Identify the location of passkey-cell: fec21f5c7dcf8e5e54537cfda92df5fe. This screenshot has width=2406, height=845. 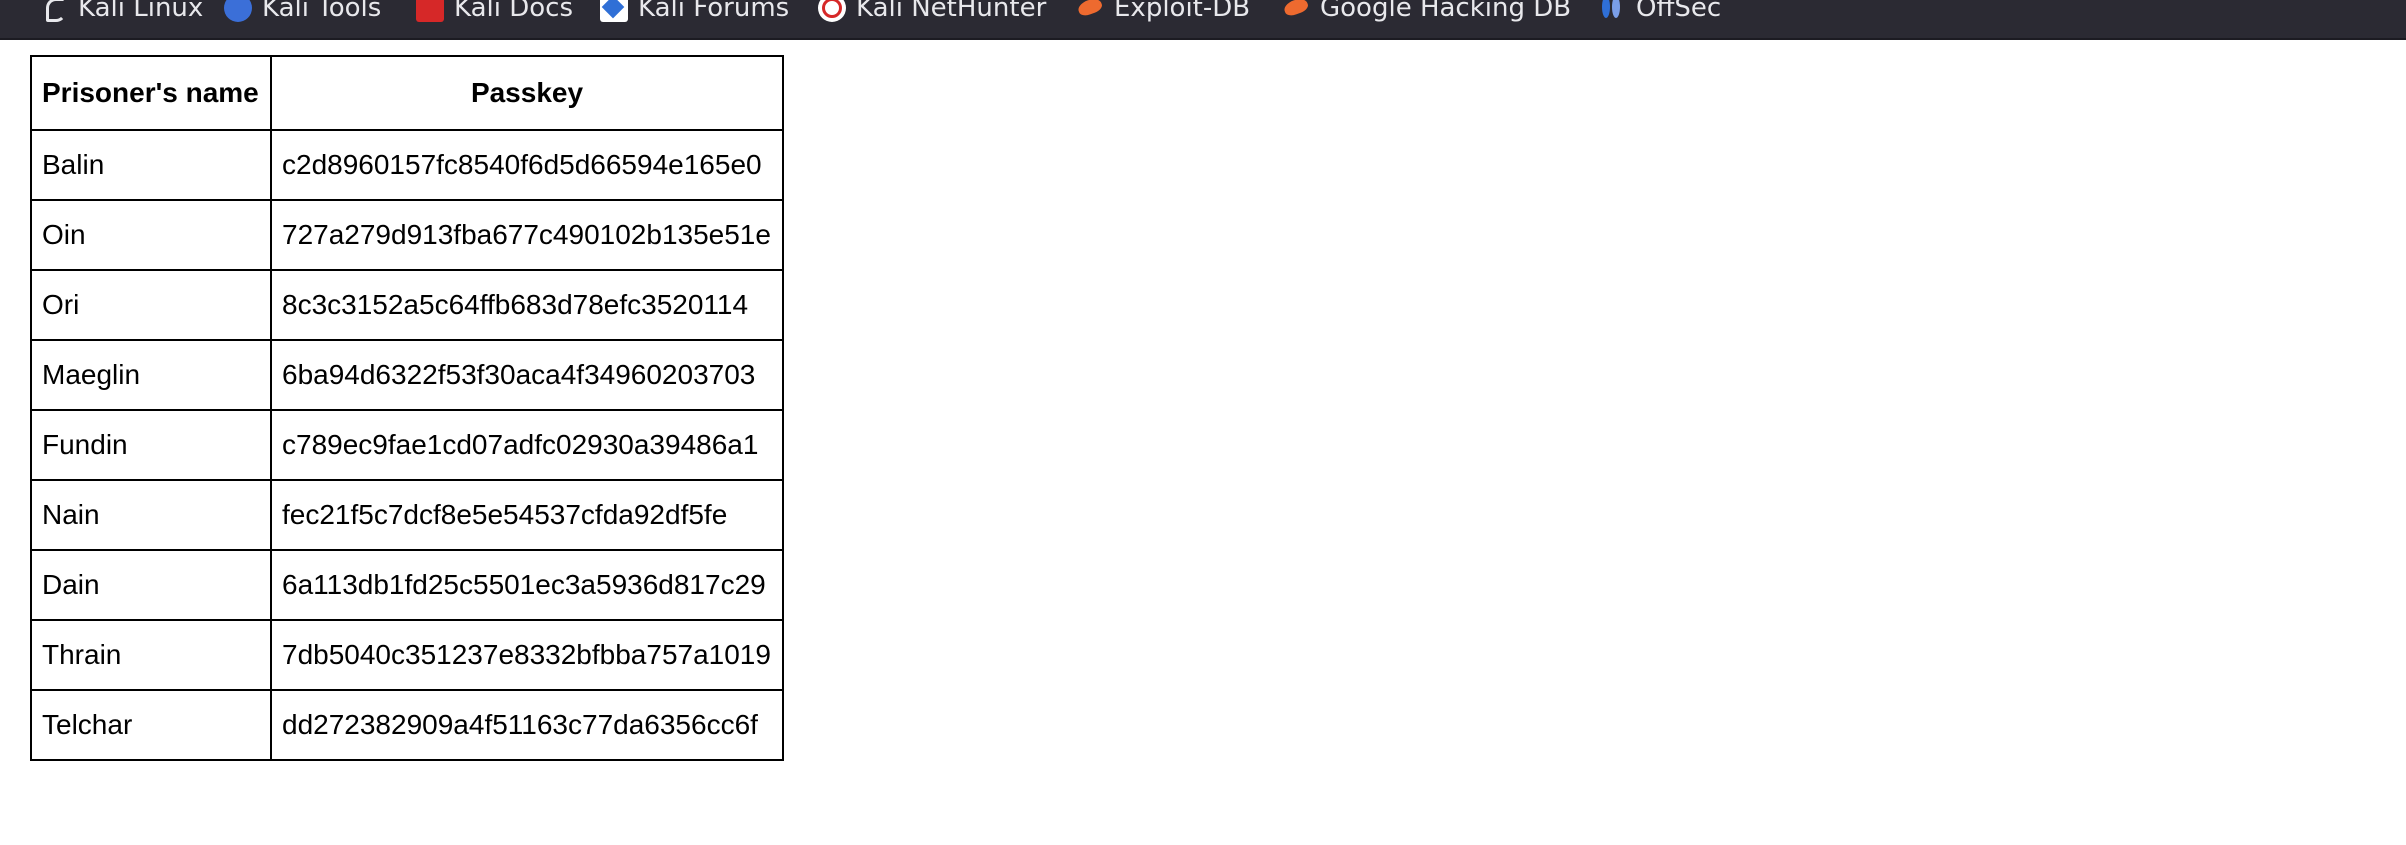
(527, 515).